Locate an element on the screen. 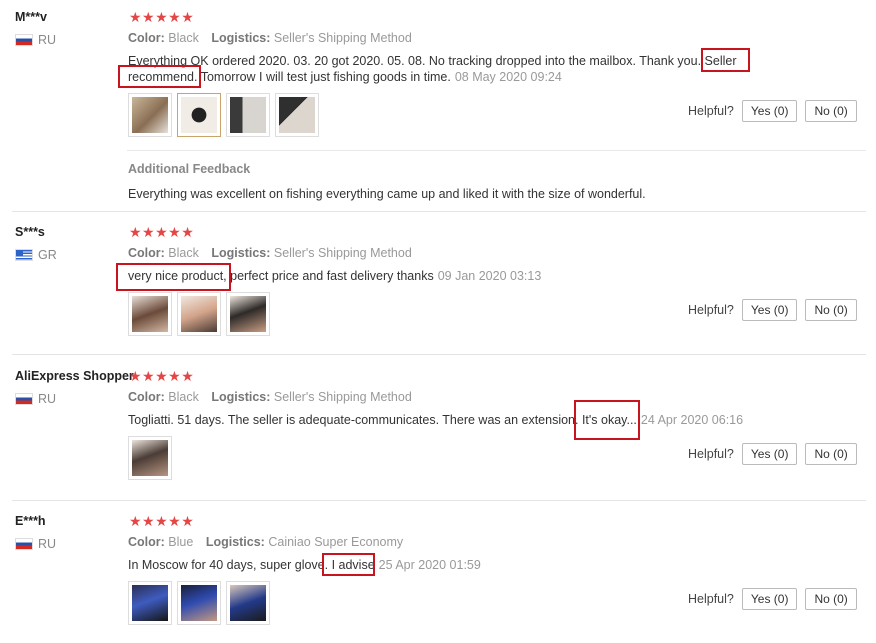  divider is located at coordinates (496, 150).